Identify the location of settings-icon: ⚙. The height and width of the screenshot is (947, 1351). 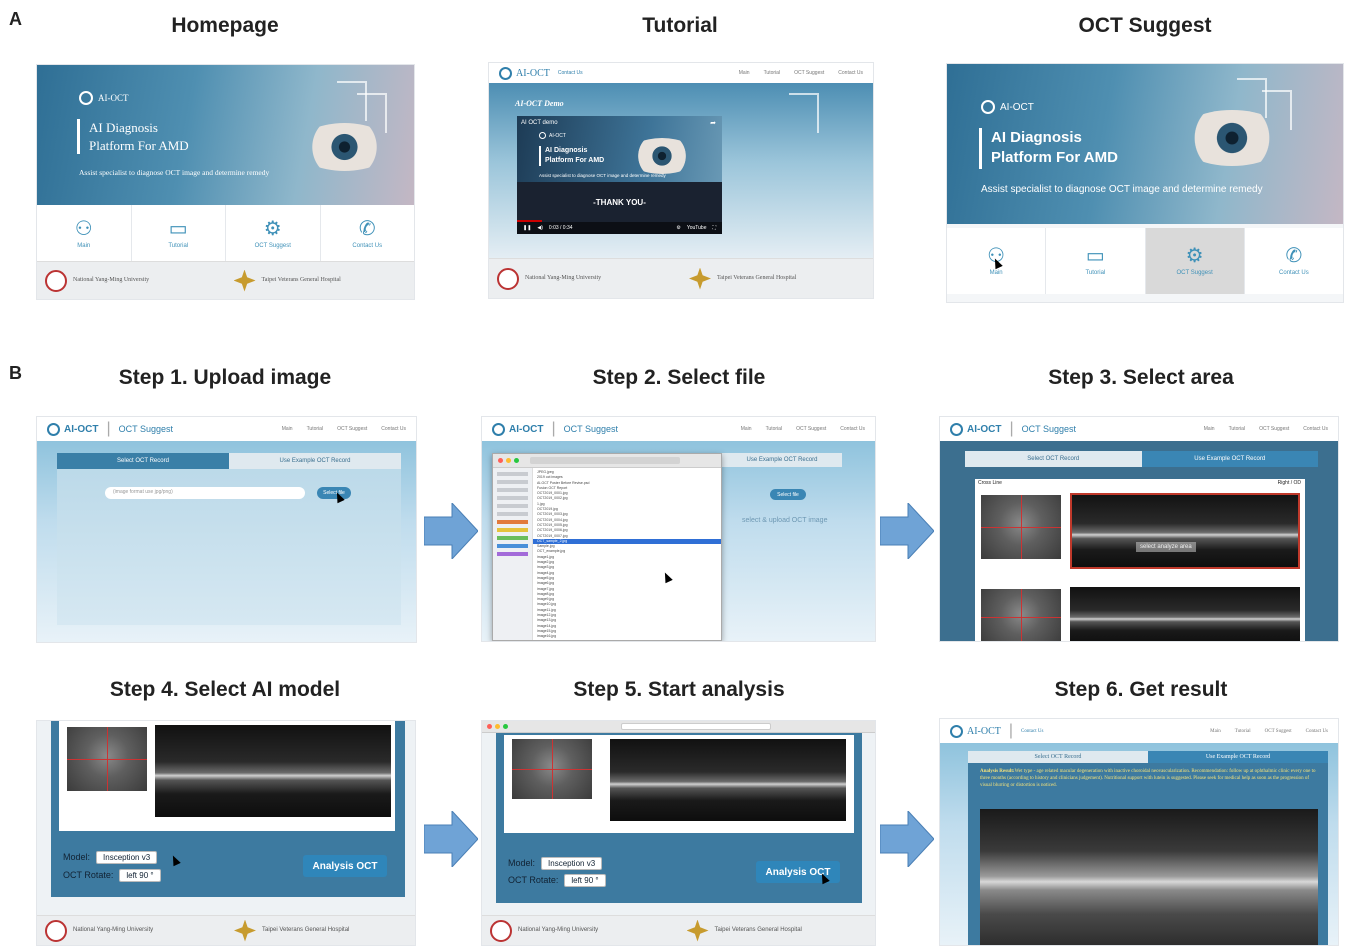
(678, 228).